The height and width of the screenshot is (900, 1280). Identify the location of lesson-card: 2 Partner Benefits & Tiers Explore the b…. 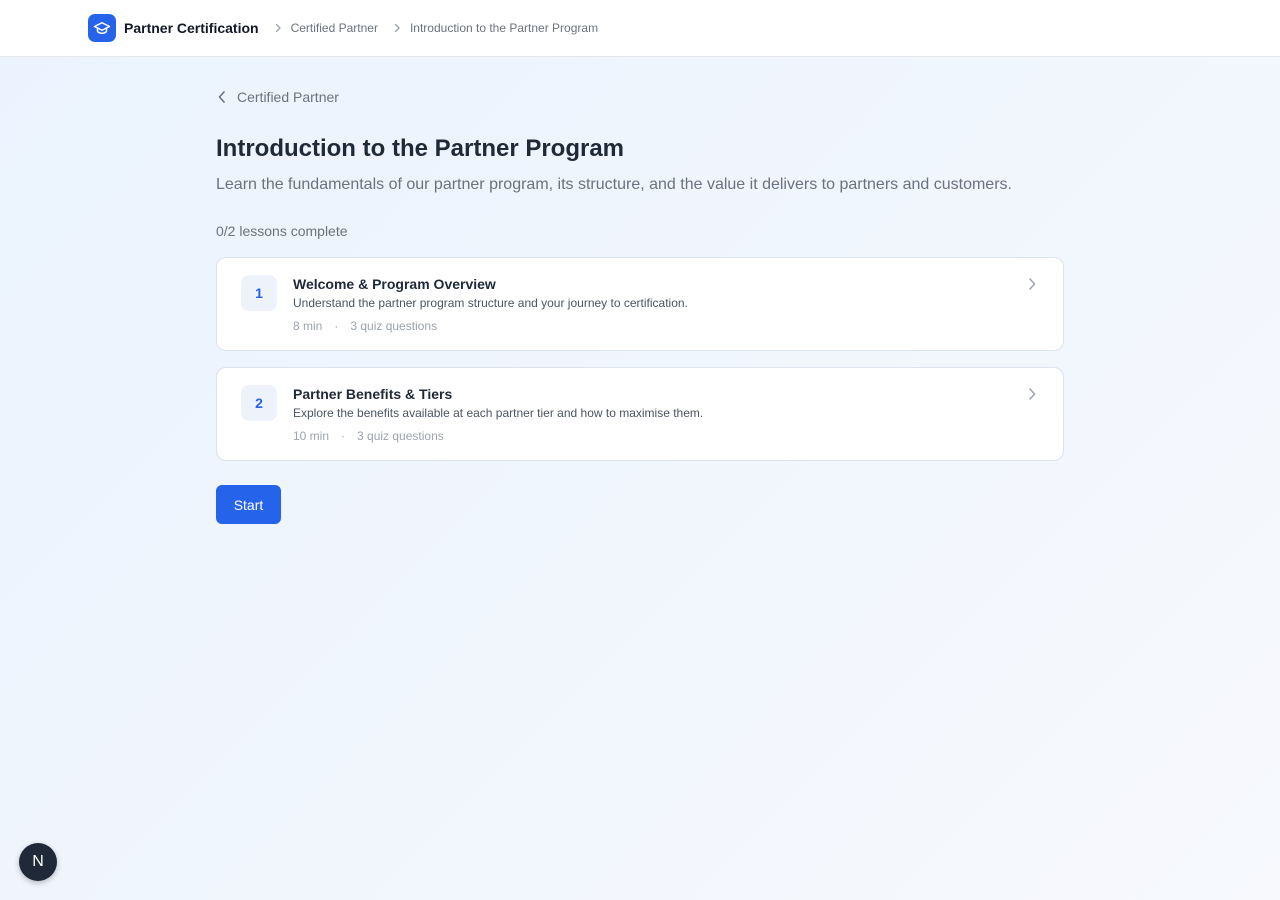
(640, 414).